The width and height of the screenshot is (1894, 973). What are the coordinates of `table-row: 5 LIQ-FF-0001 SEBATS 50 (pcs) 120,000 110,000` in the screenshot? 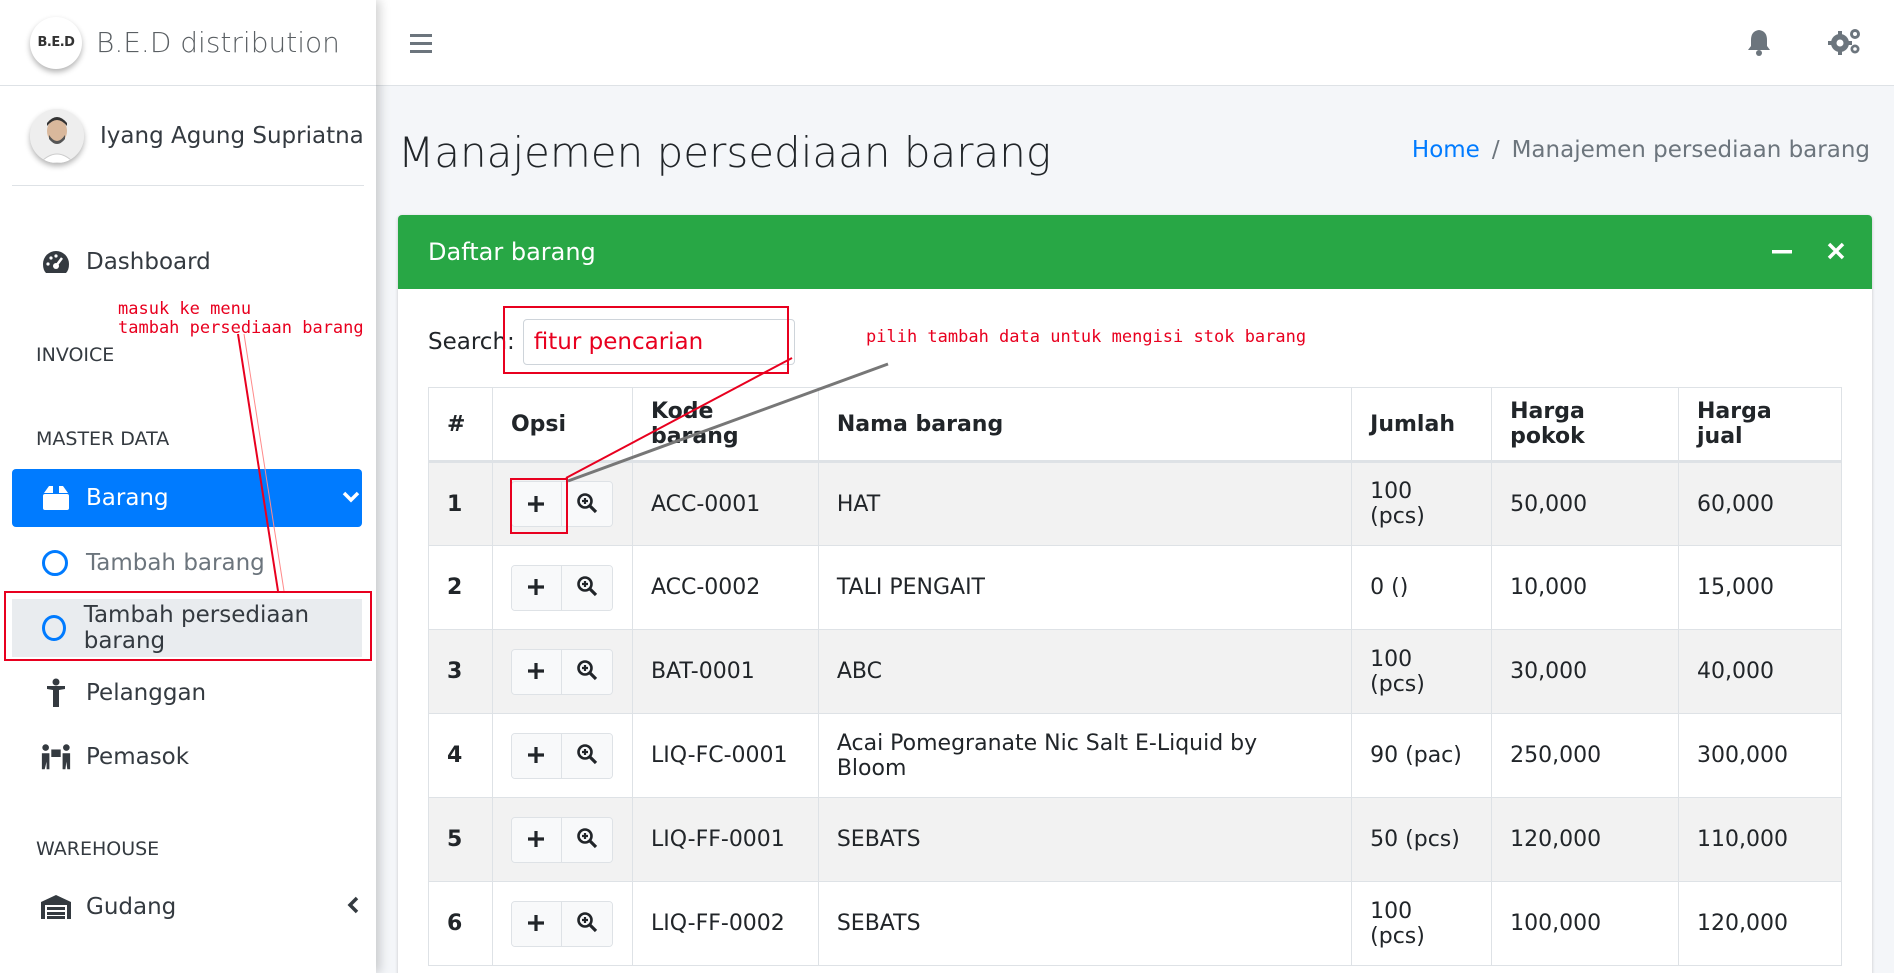 It's located at (1135, 839).